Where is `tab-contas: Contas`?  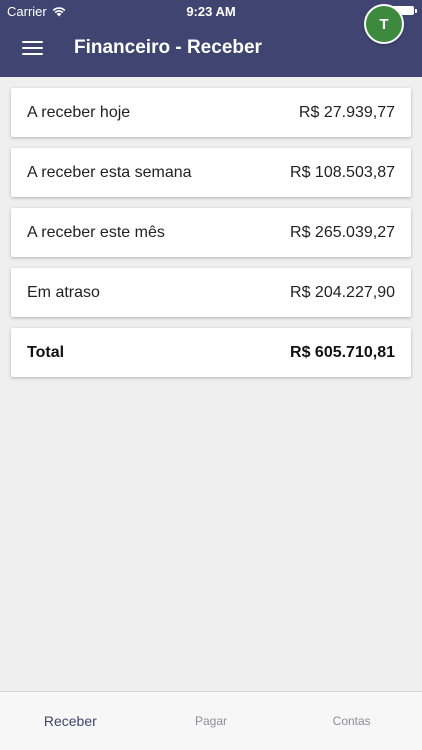
tab-contas: Contas is located at coordinates (351, 721).